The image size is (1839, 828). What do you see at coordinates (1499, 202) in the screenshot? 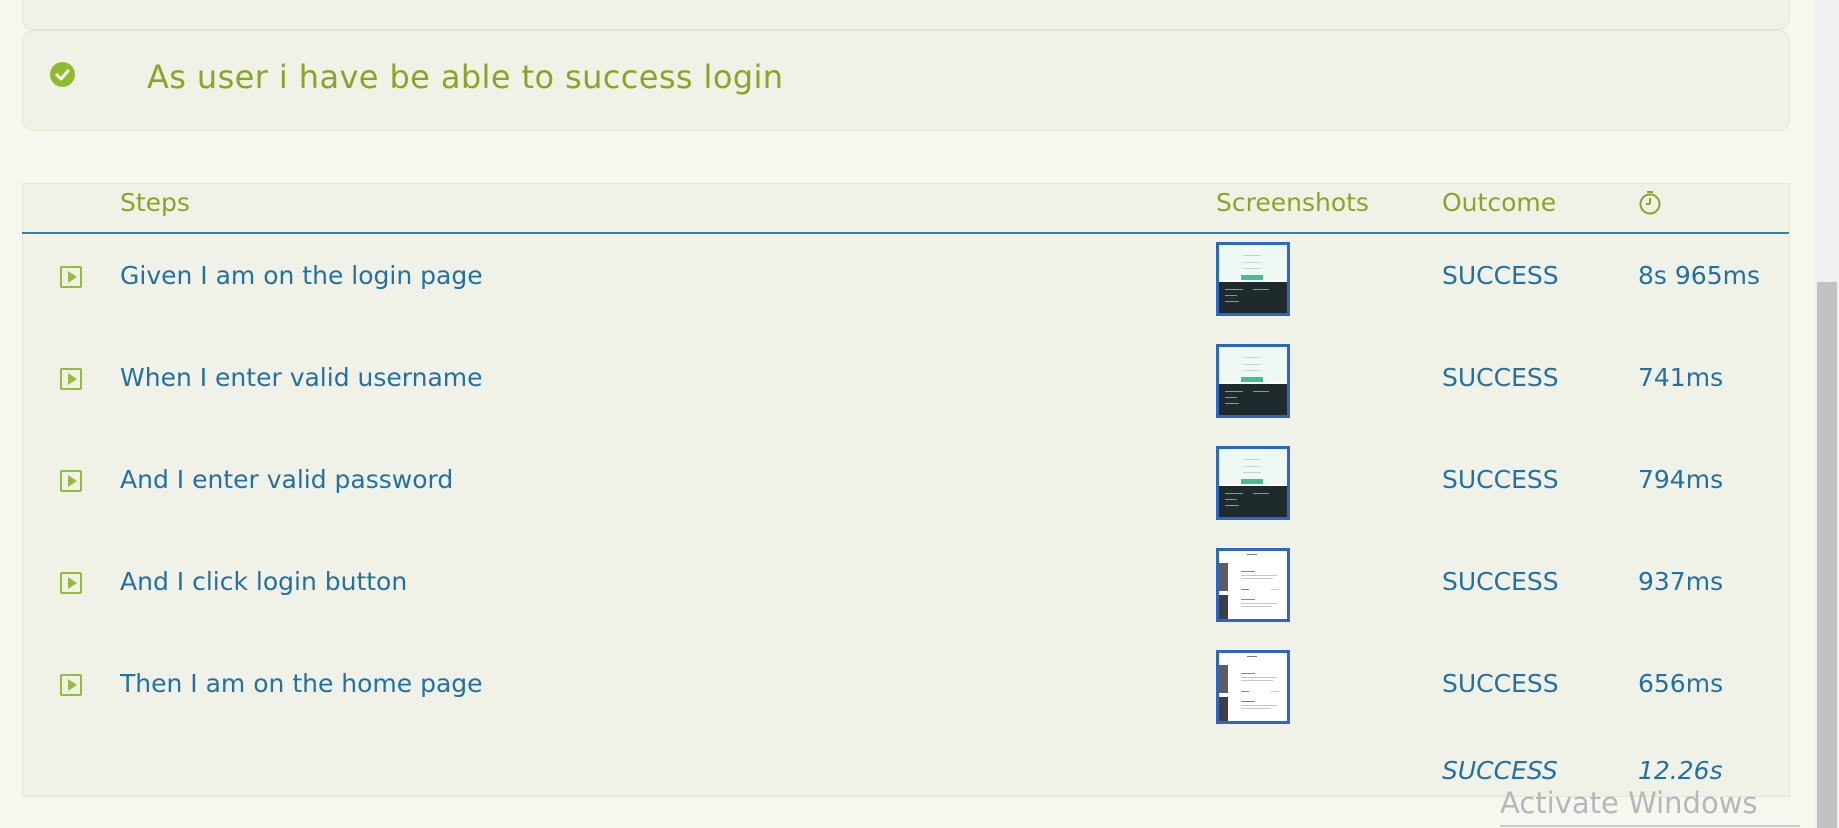
I see `header-outcome: Outcome` at bounding box center [1499, 202].